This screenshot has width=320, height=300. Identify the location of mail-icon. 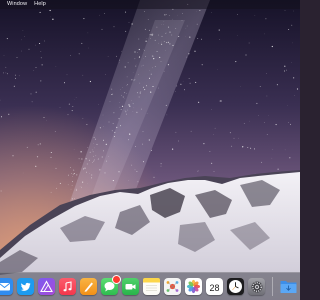
(5, 287).